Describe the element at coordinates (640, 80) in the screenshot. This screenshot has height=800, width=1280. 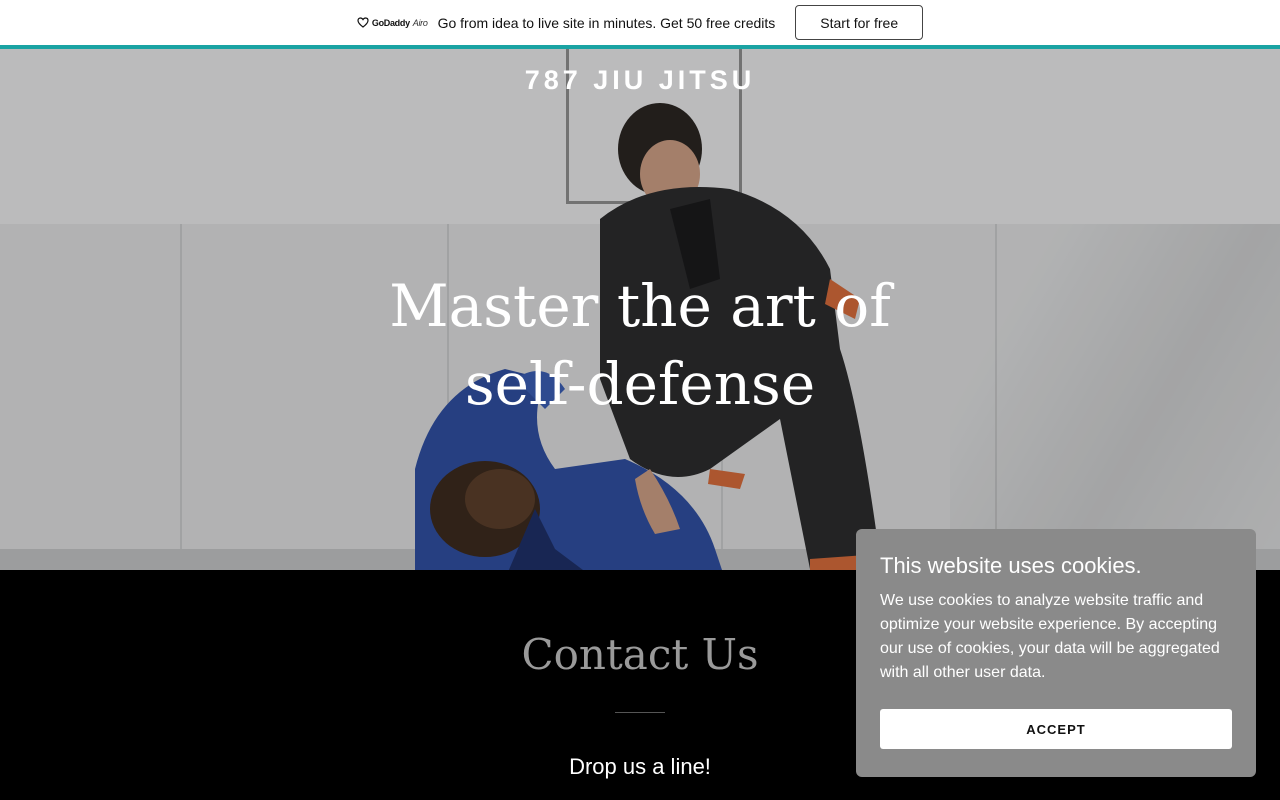
I see `site-title: 787 JIU JITSU` at that location.